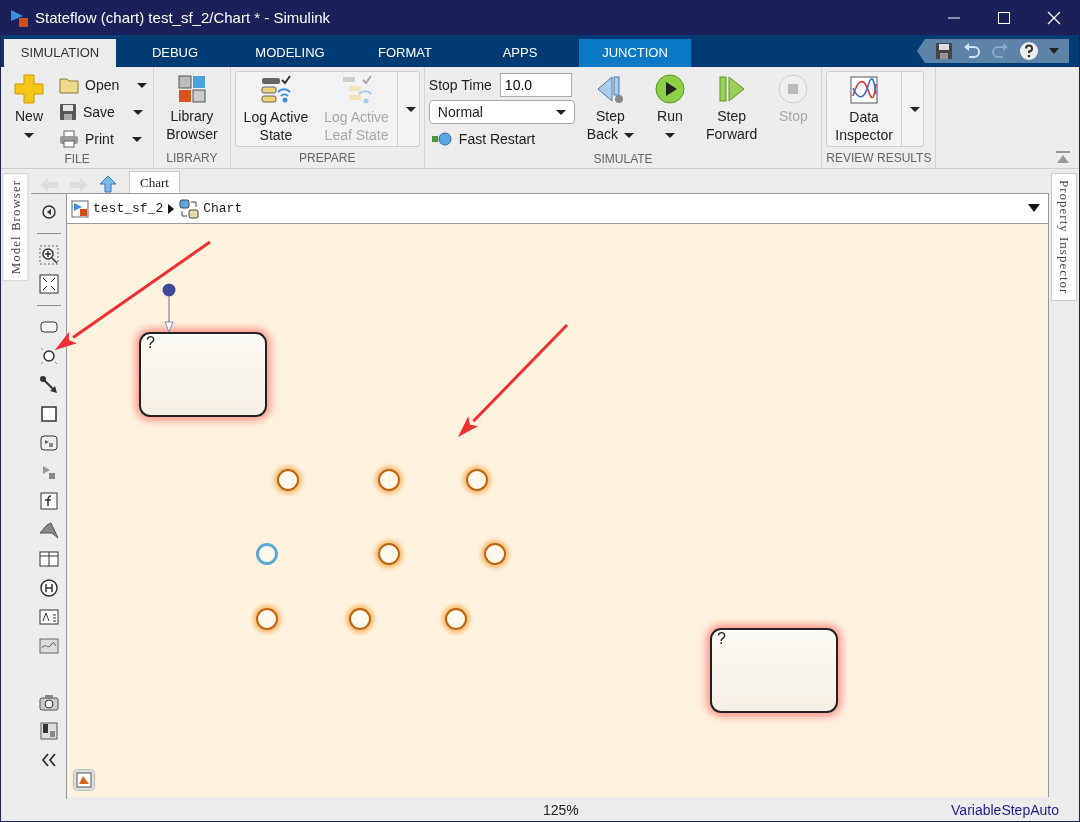 The width and height of the screenshot is (1080, 822). Describe the element at coordinates (864, 109) in the screenshot. I see `ribbon-button: Data Inspector` at that location.